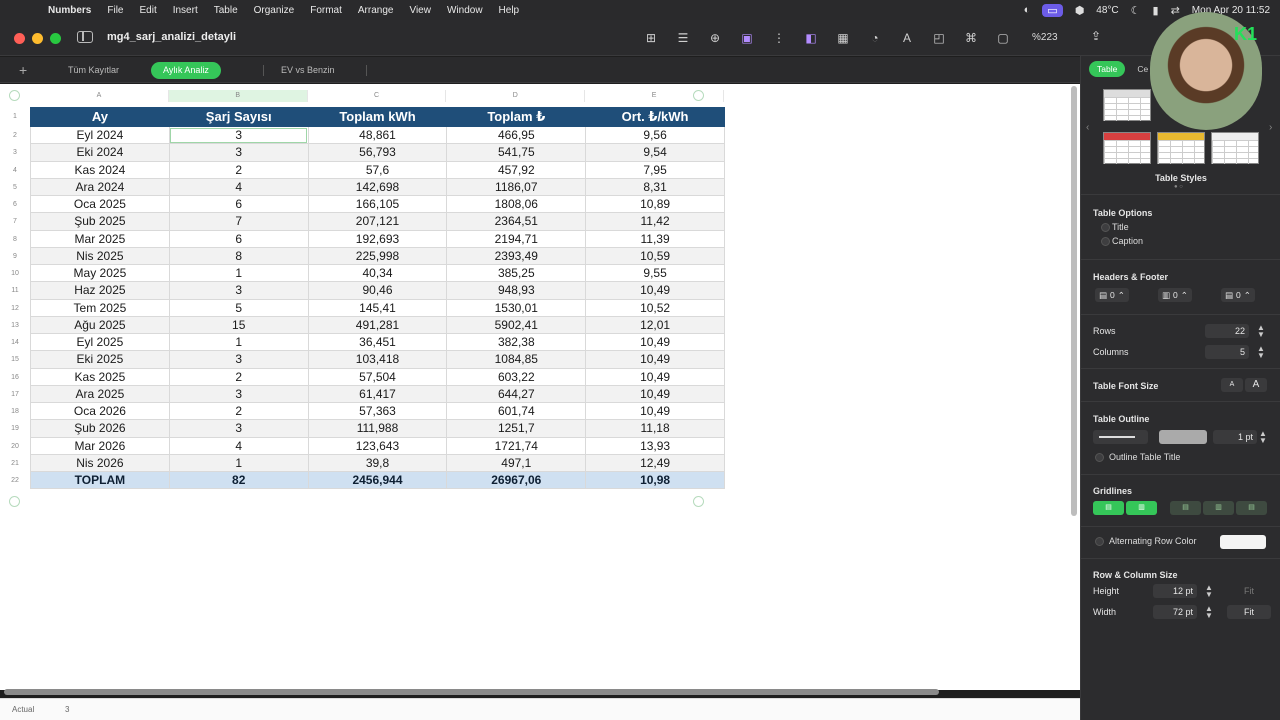  What do you see at coordinates (1105, 227) in the screenshot?
I see `title-checkbox` at bounding box center [1105, 227].